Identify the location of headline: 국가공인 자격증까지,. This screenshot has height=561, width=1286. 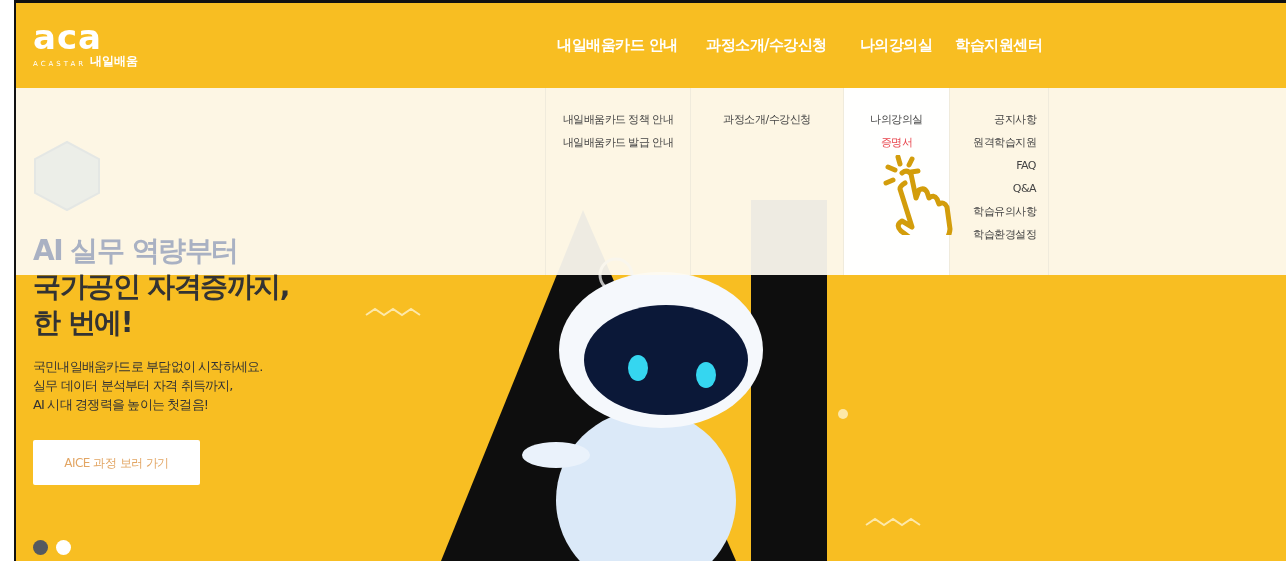
(161, 287).